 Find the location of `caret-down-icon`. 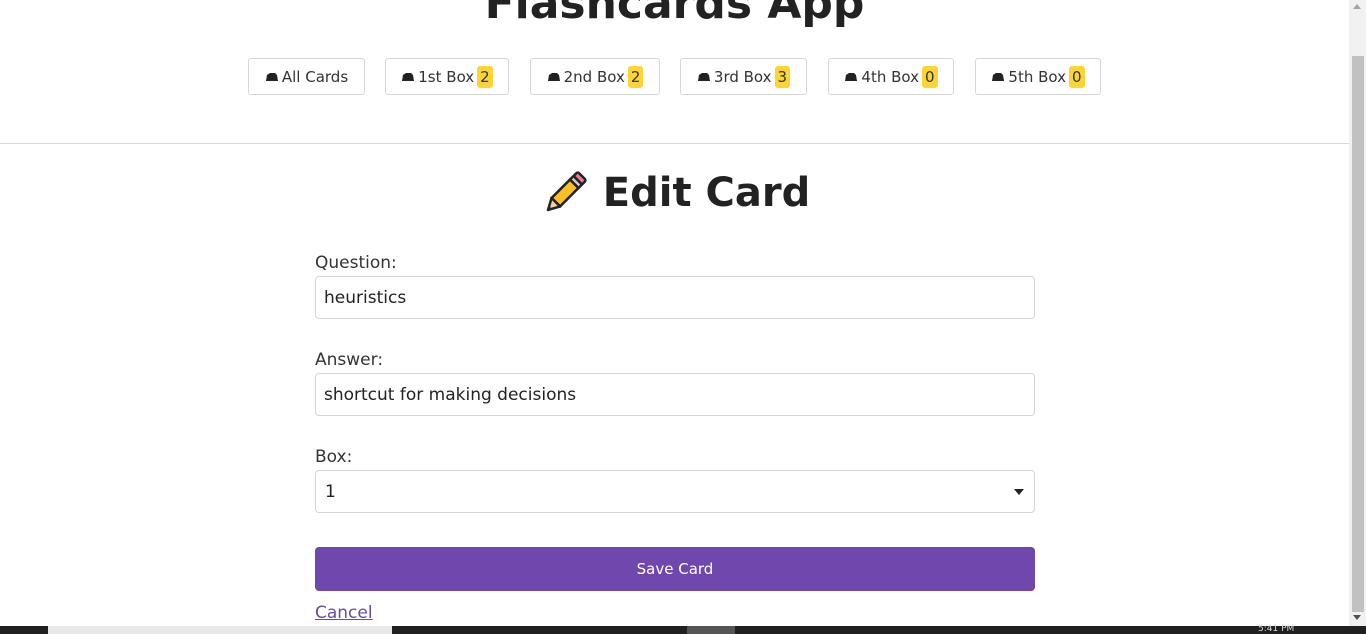

caret-down-icon is located at coordinates (1019, 492).